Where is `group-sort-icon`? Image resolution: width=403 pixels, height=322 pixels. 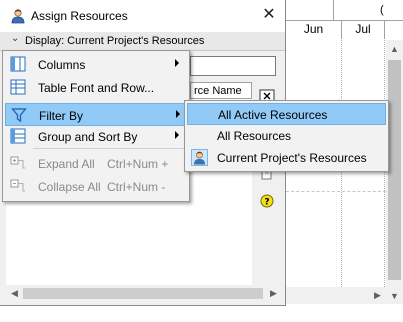 group-sort-icon is located at coordinates (18, 136).